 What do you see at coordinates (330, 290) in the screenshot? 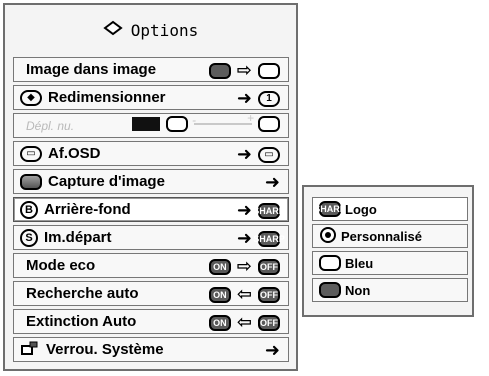
I see `none-icon` at bounding box center [330, 290].